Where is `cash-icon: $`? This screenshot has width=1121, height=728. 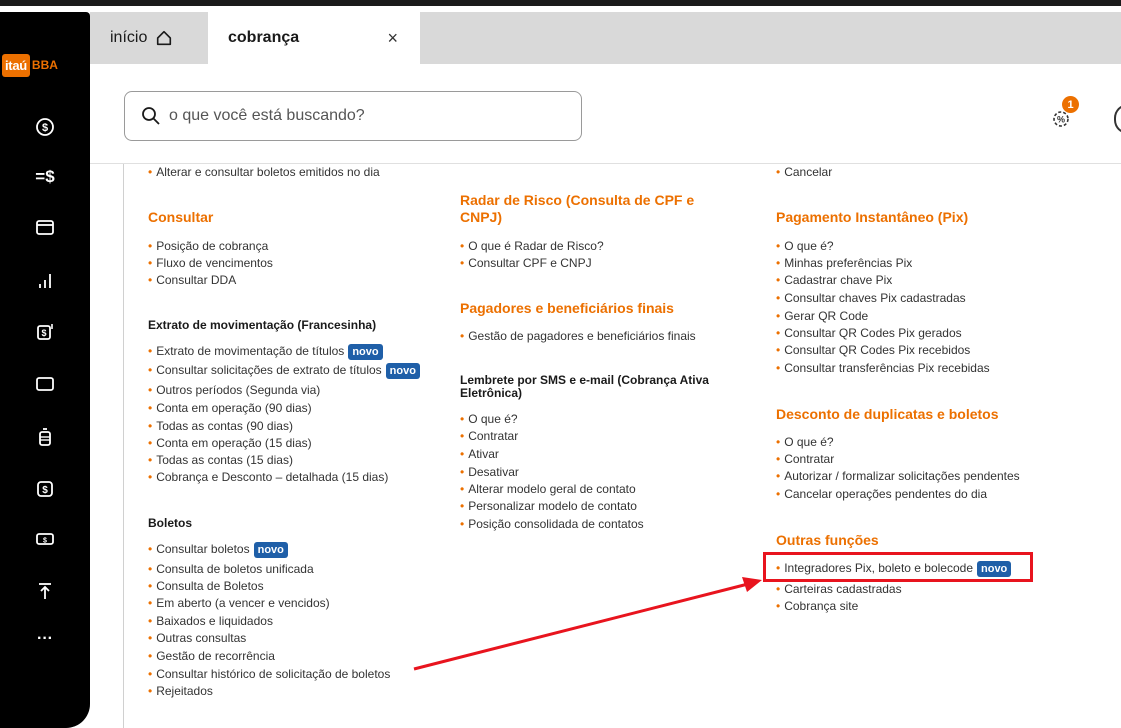 cash-icon: $ is located at coordinates (45, 539).